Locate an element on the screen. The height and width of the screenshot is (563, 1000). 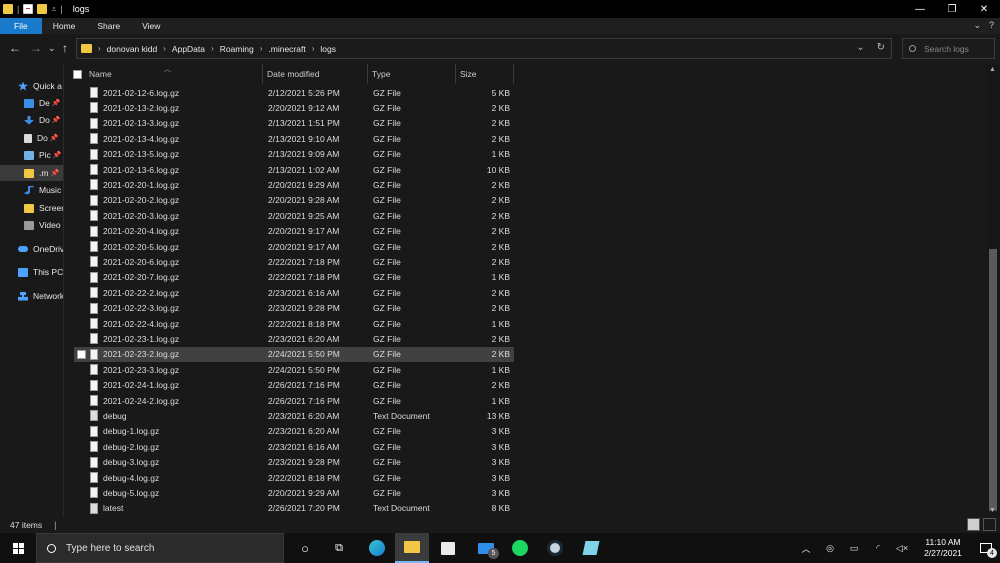
large-icons-view-button is located at coordinates (989, 524).